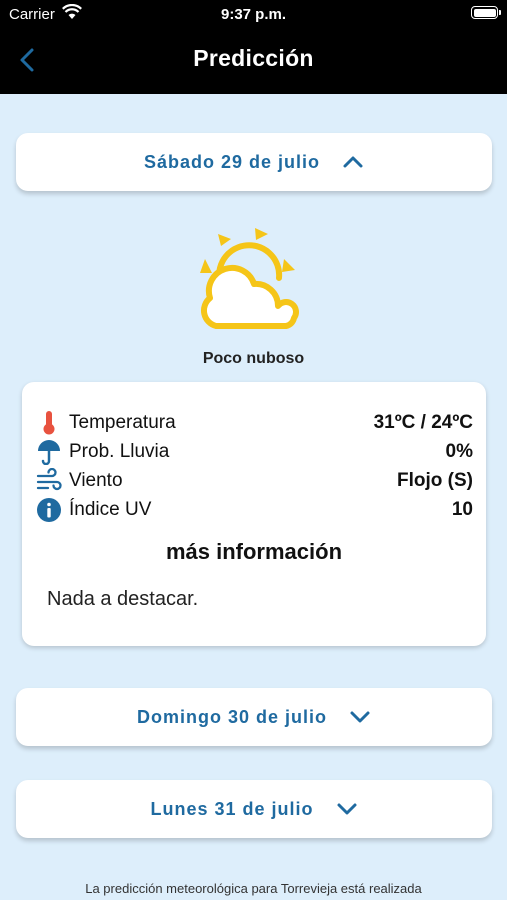 This screenshot has height=900, width=507. I want to click on thermometer-icon, so click(49, 423).